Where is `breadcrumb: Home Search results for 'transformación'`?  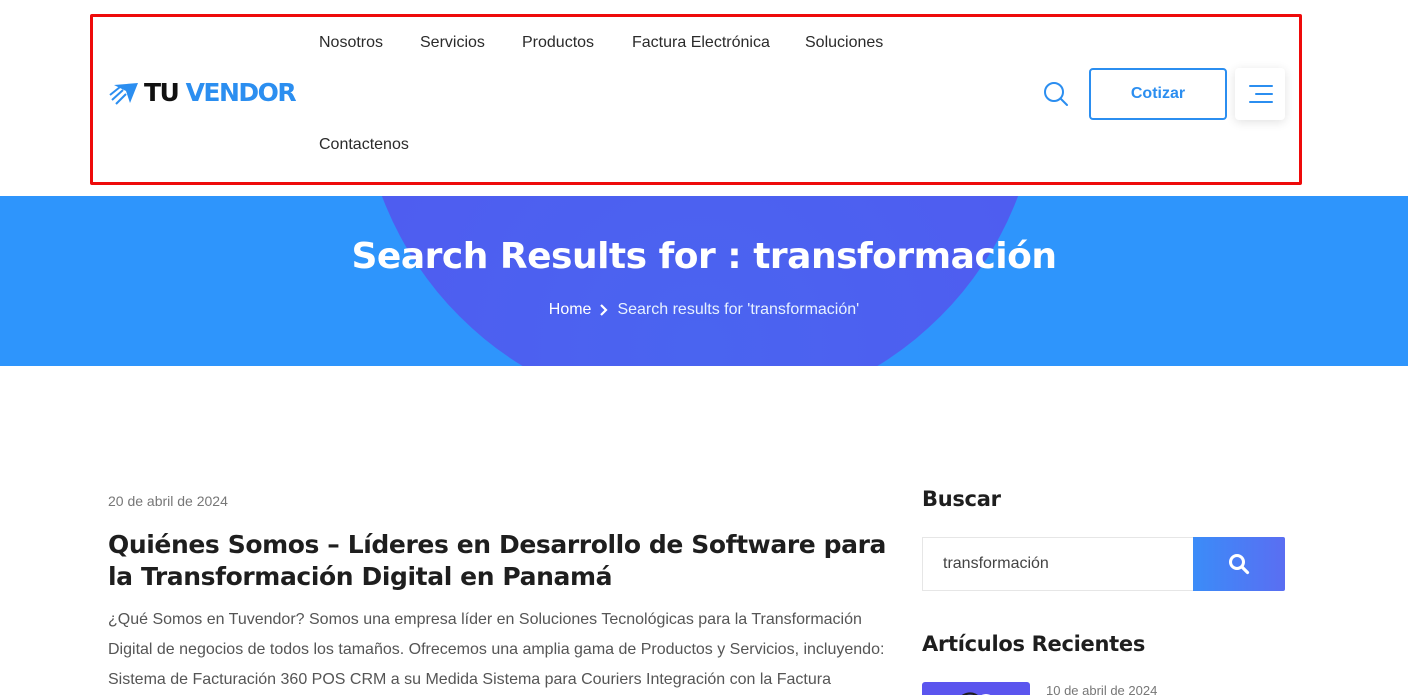 breadcrumb: Home Search results for 'transformación' is located at coordinates (704, 310).